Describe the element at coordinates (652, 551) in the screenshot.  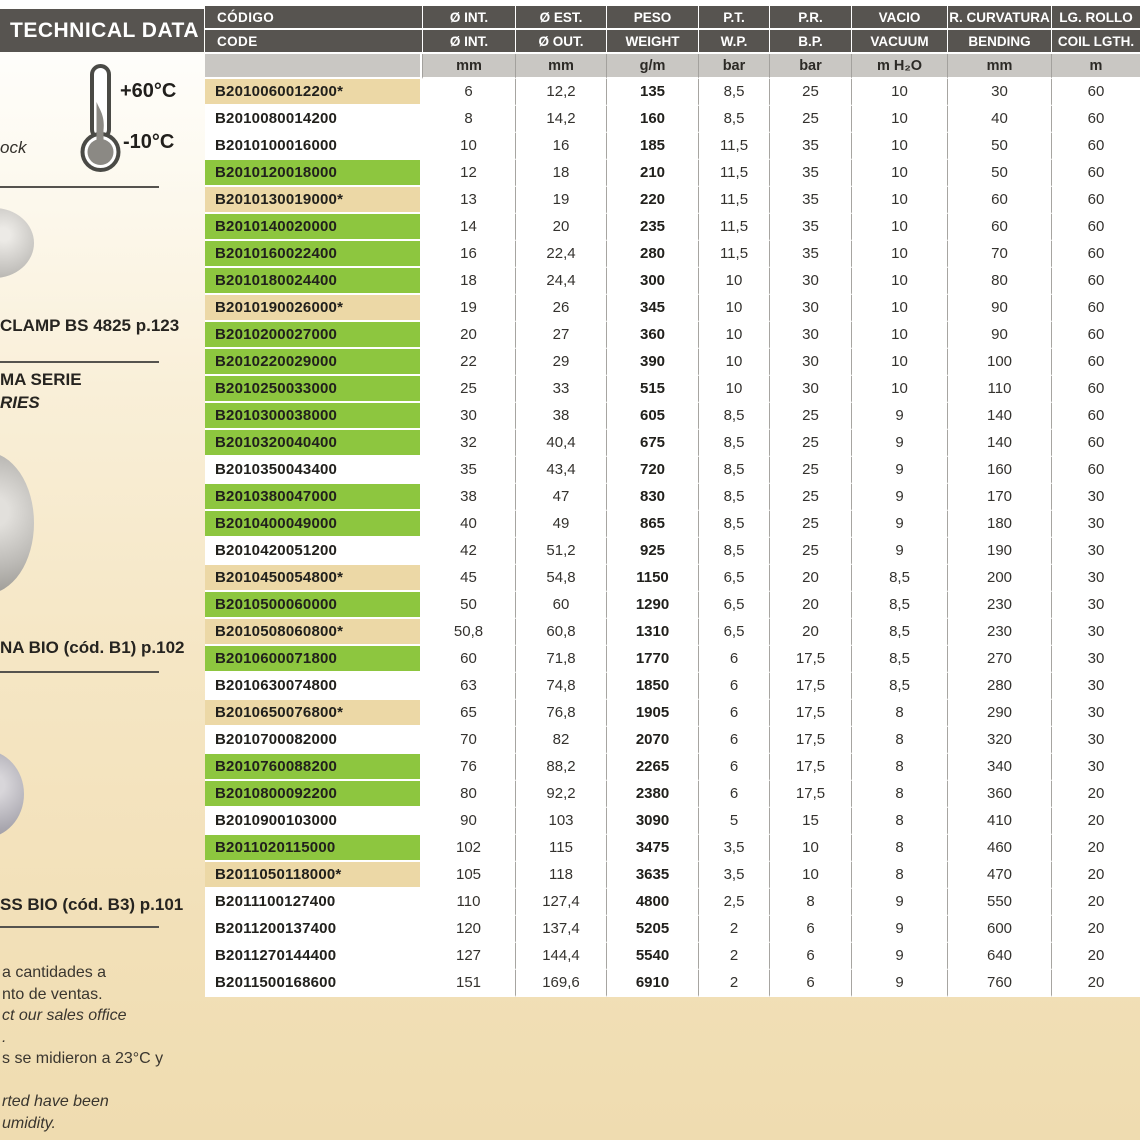
I see `value-cell: 925` at that location.